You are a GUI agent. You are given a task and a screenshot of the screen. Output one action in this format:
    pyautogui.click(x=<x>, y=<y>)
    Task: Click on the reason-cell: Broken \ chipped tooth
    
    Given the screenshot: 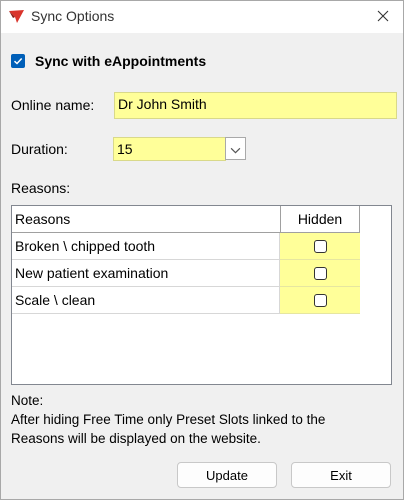 What is the action you would take?
    pyautogui.click(x=146, y=246)
    